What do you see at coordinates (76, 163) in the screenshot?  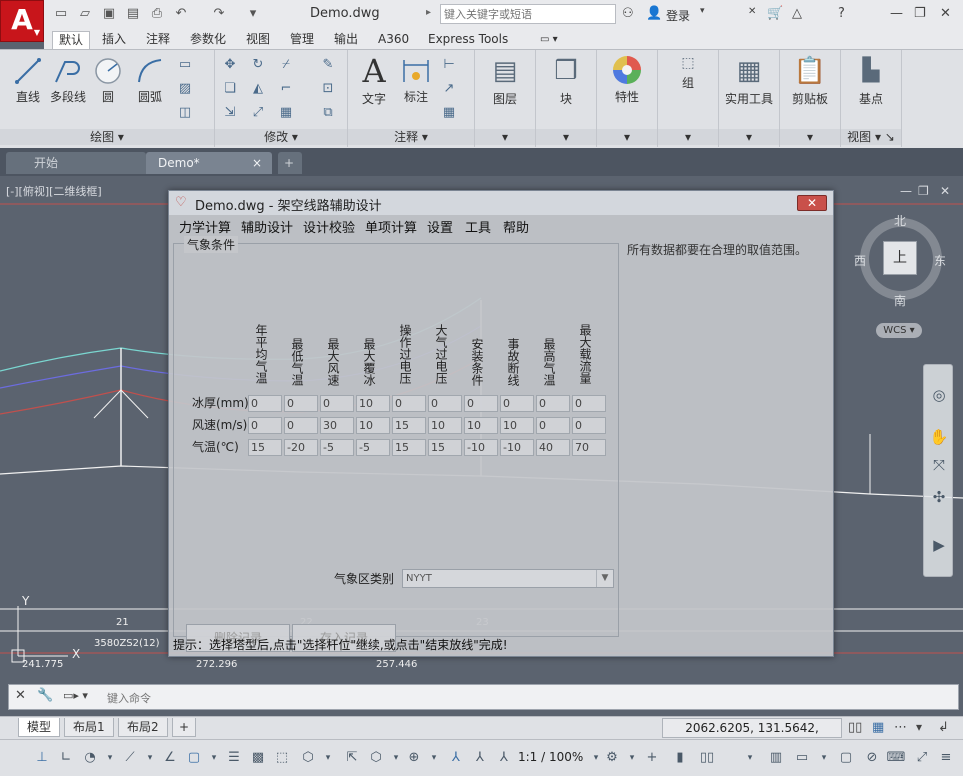 I see `tab-start: 开始` at bounding box center [76, 163].